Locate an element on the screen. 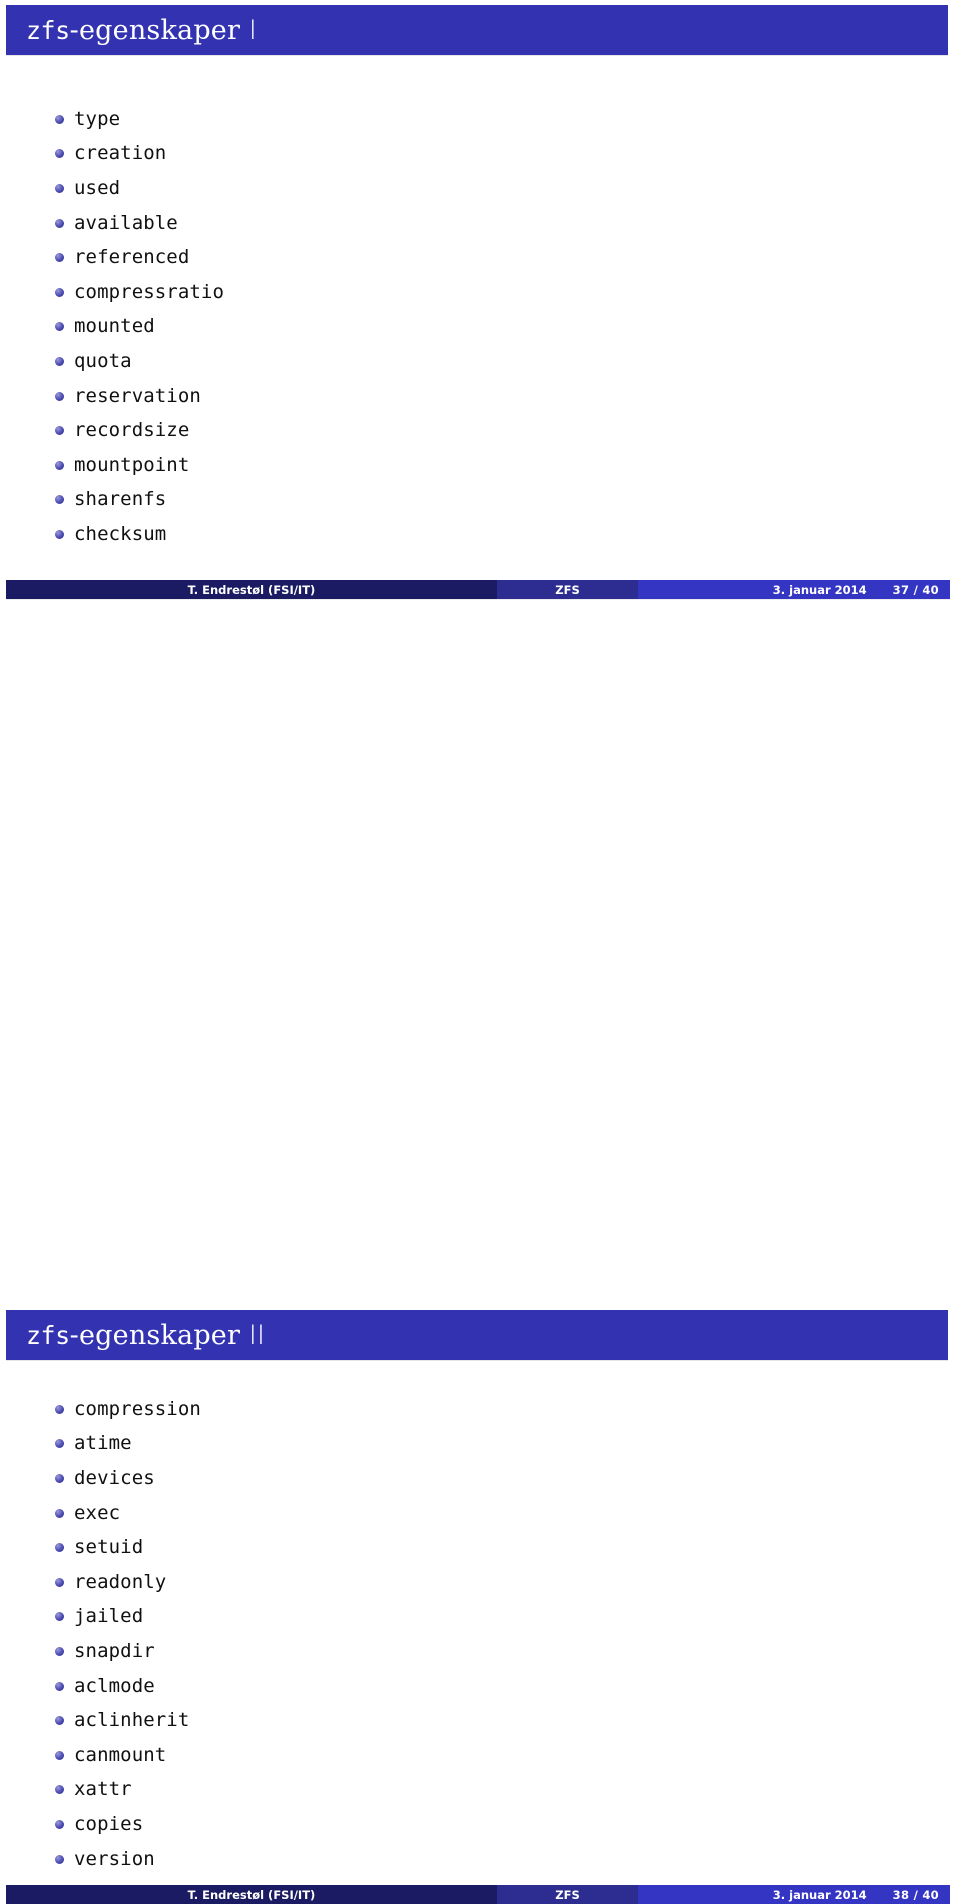  list-item: canmount is located at coordinates (480, 1755).